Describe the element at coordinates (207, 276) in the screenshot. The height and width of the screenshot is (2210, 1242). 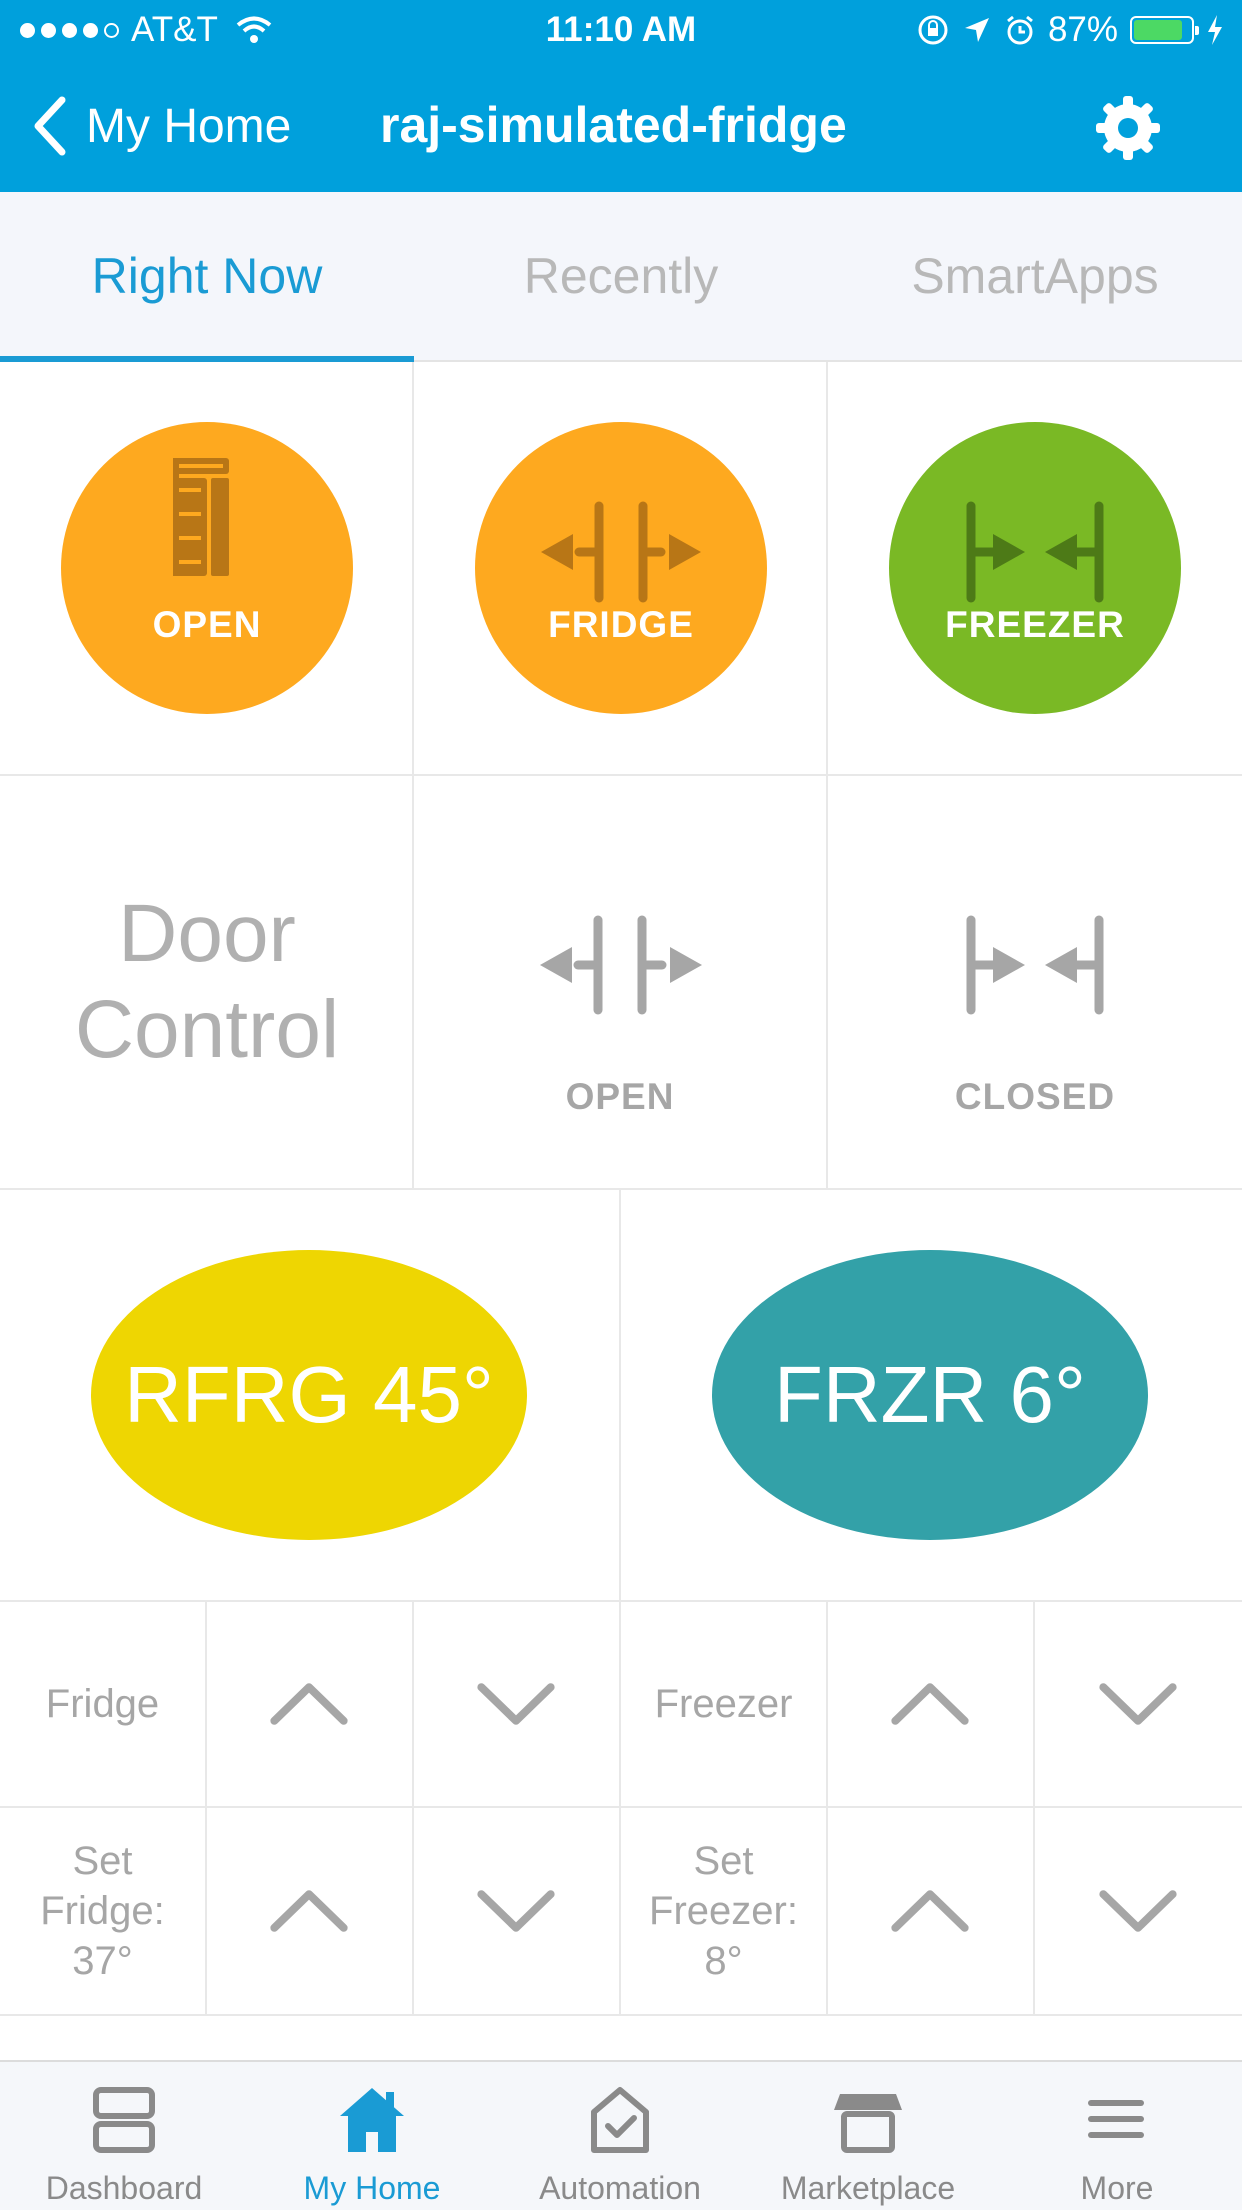
I see `tab-right-now: Right Now` at that location.